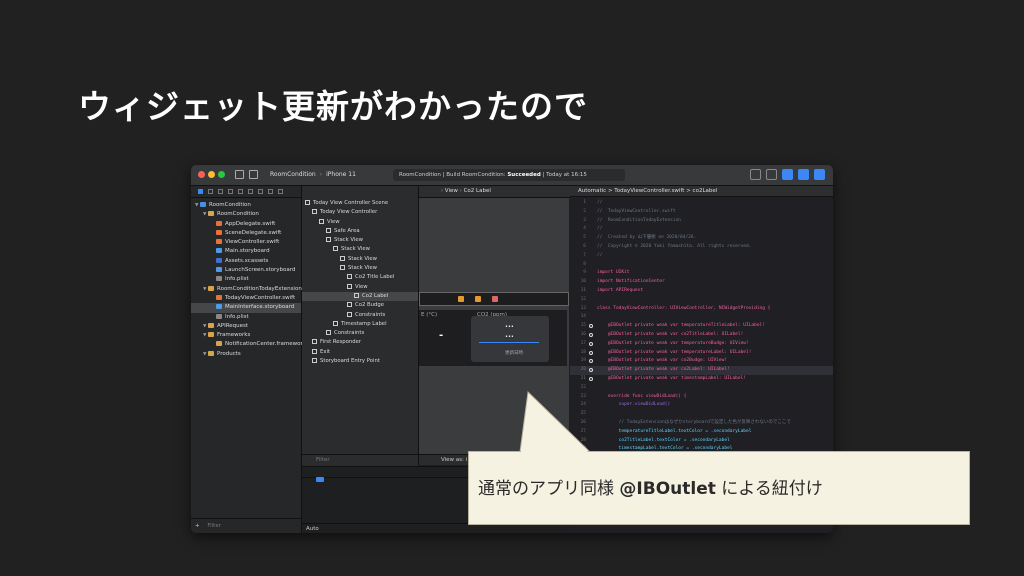  What do you see at coordinates (554, 423) in the screenshot?
I see `callout-tail-fill` at bounding box center [554, 423].